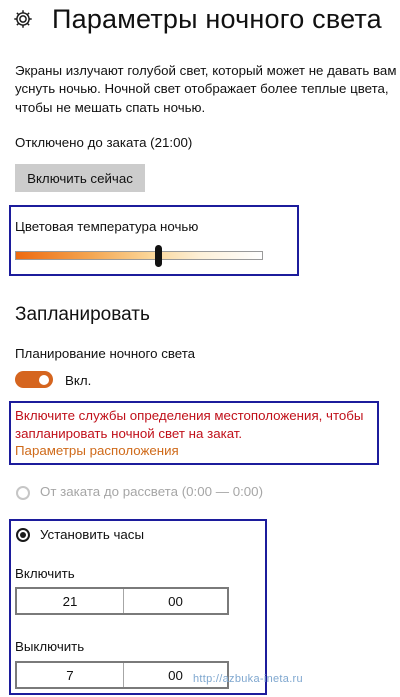  What do you see at coordinates (78, 380) in the screenshot?
I see `schedule-toggle-state: Вкл.` at bounding box center [78, 380].